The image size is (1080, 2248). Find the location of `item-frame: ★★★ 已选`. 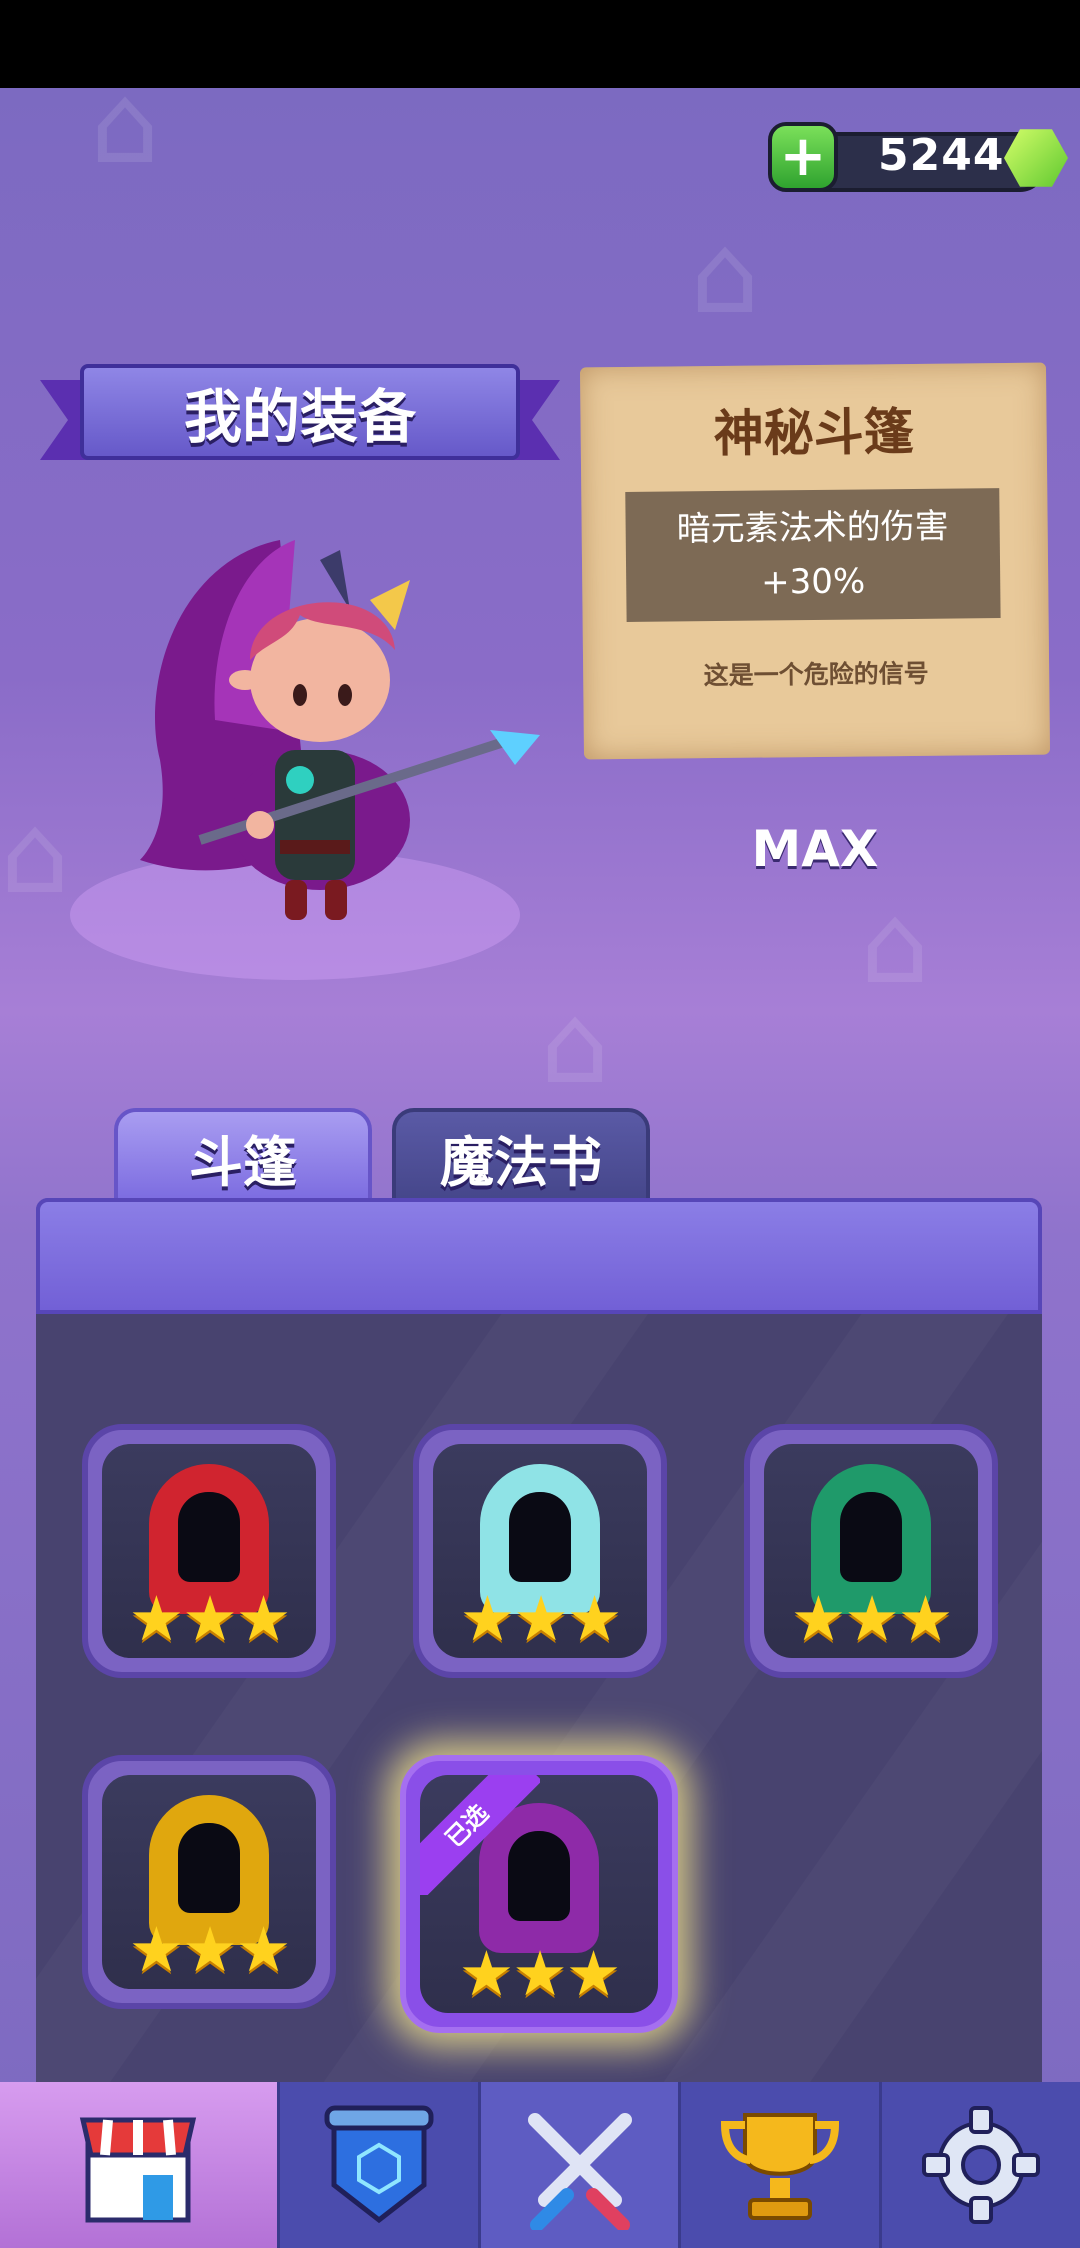

item-frame: ★★★ 已选 is located at coordinates (539, 1894).